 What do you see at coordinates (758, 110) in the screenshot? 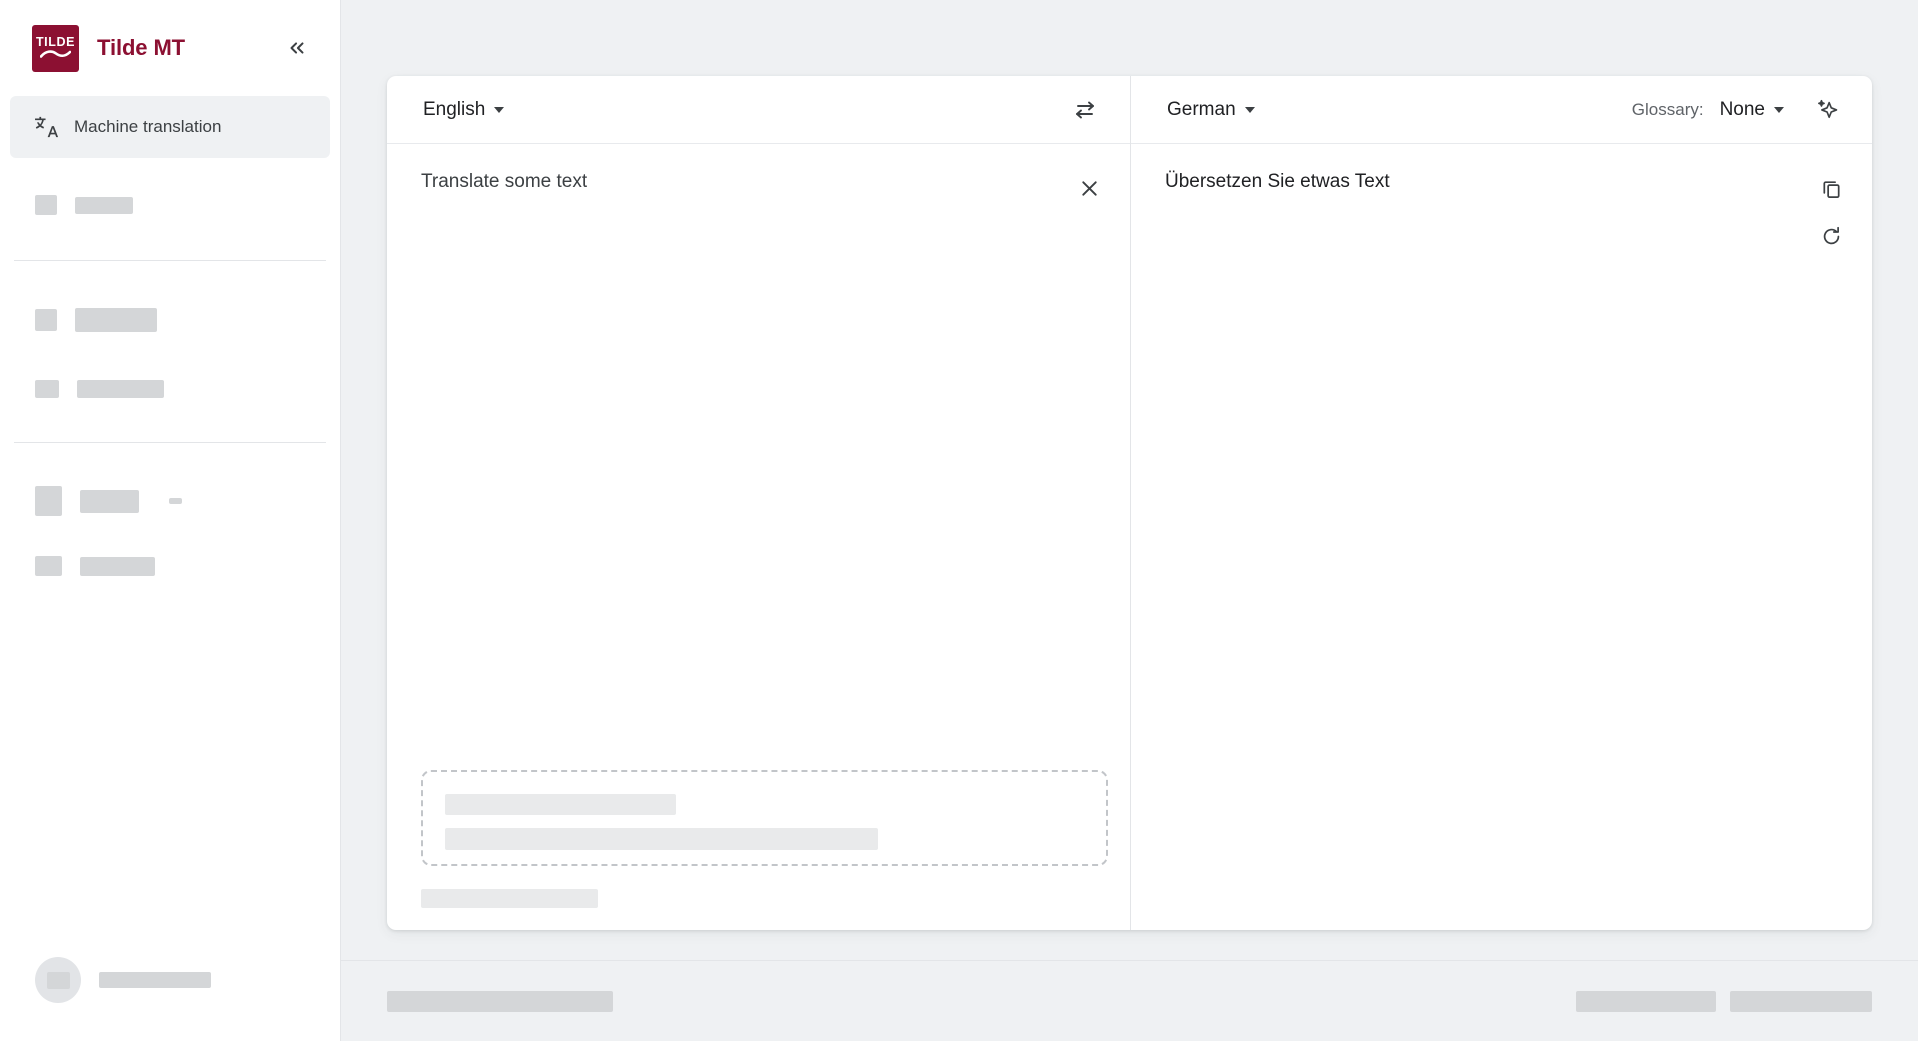
I see `source-pane-header: English` at bounding box center [758, 110].